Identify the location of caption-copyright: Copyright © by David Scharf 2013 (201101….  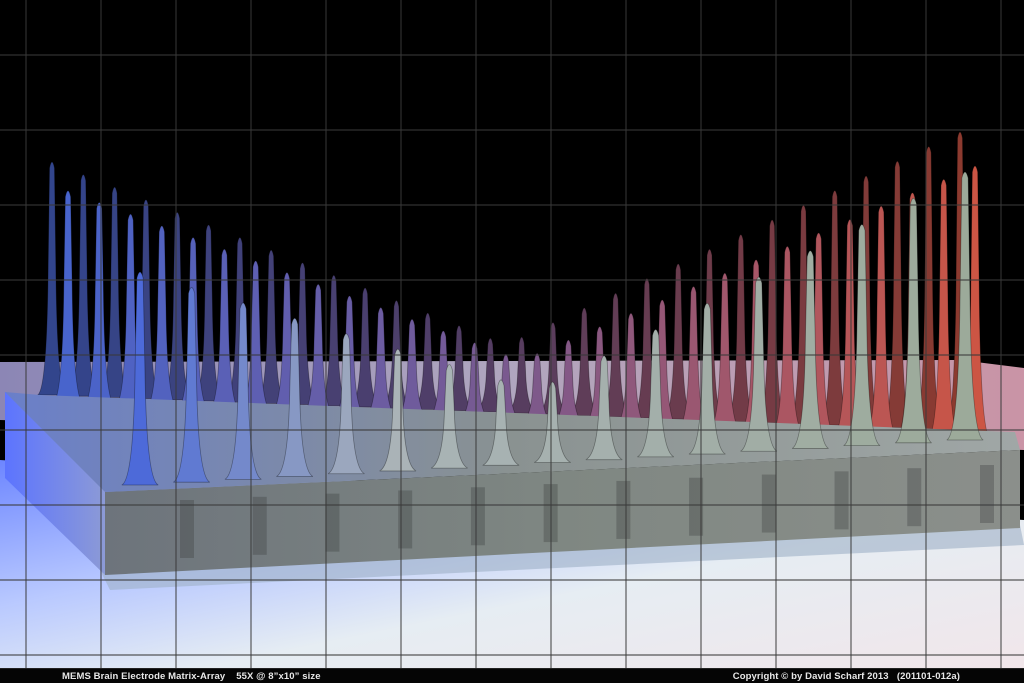
(846, 676).